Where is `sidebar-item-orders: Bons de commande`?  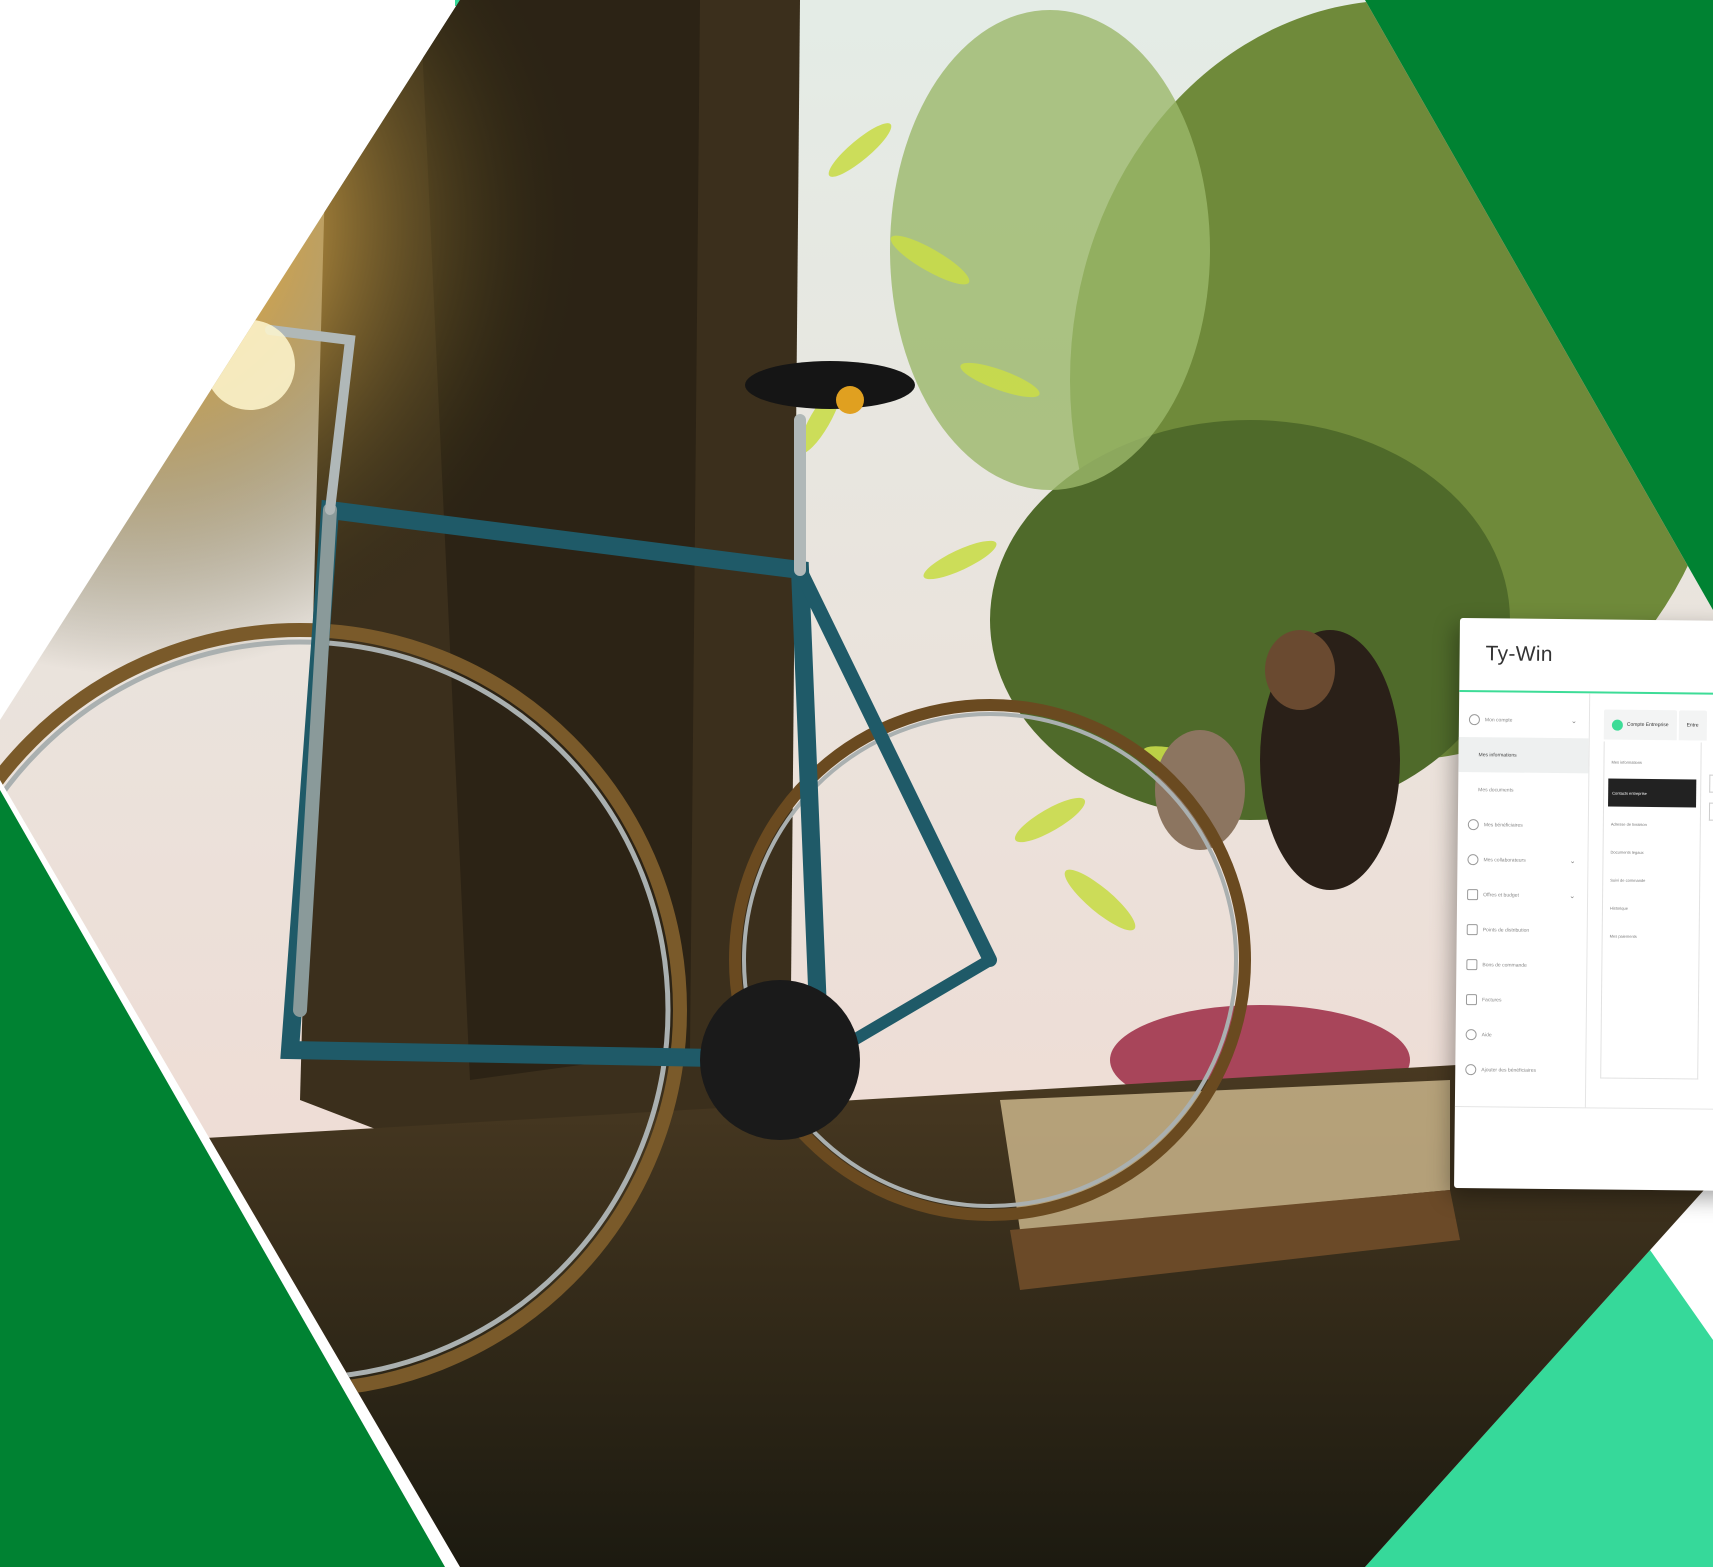
sidebar-item-orders: Bons de commande is located at coordinates (1521, 965).